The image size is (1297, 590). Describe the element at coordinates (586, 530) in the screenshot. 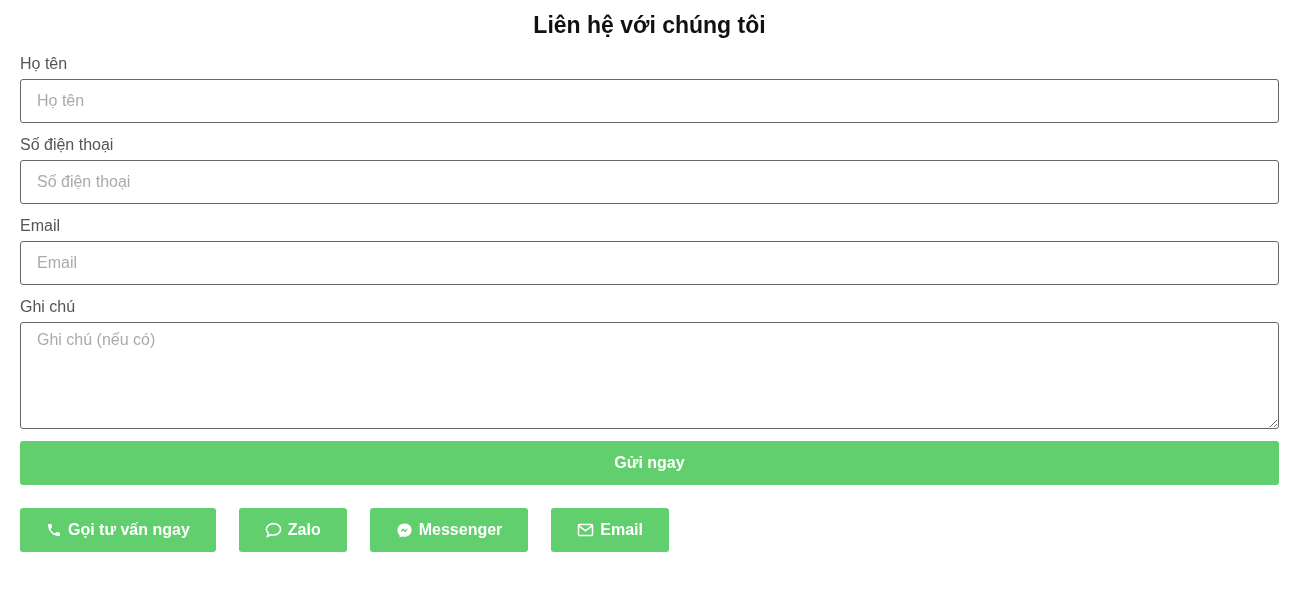

I see `envelope-icon` at that location.